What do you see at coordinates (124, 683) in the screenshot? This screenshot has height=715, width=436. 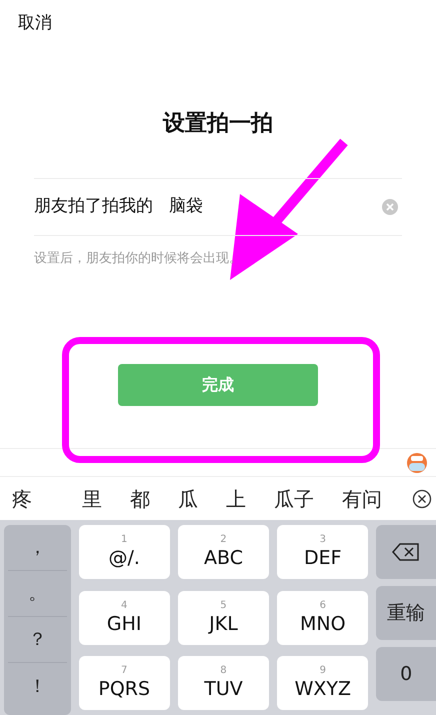 I see `letter-key: 7 PQRS` at bounding box center [124, 683].